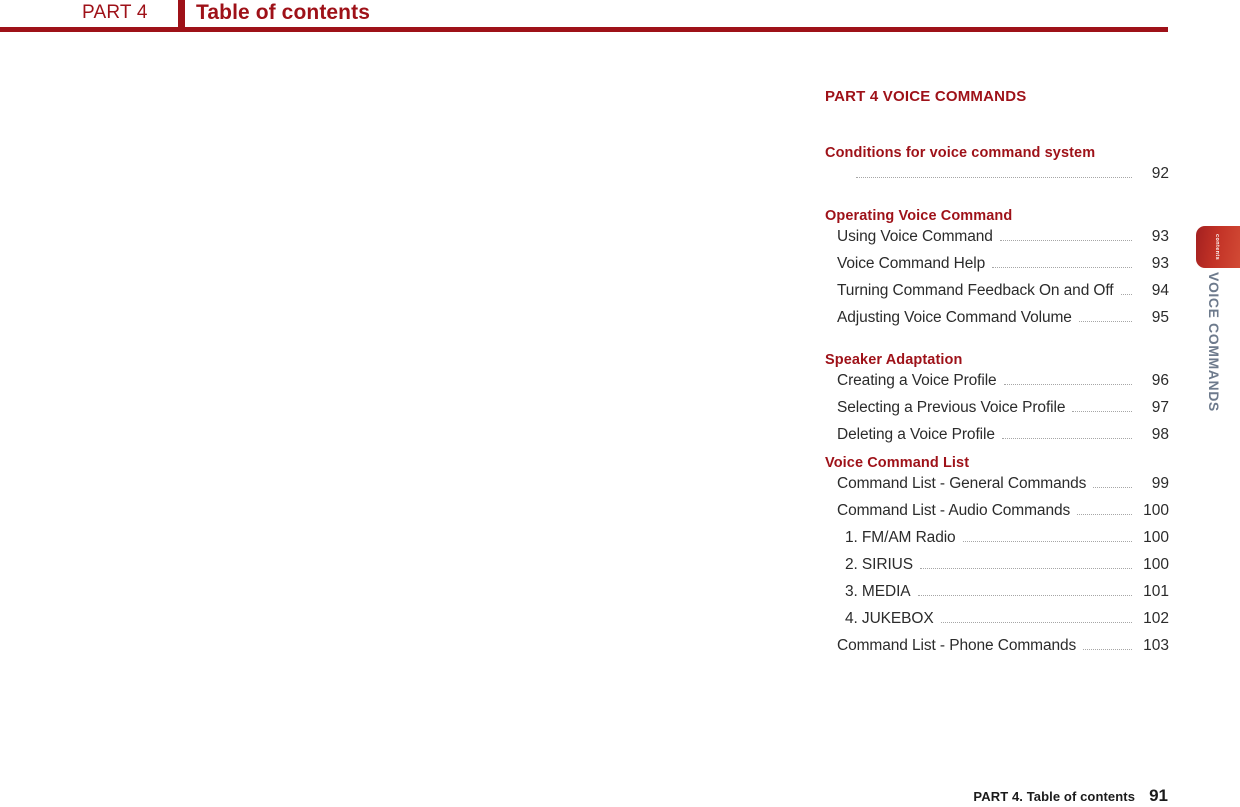 The width and height of the screenshot is (1240, 807). Describe the element at coordinates (181, 15) in the screenshot. I see `header-divider` at that location.